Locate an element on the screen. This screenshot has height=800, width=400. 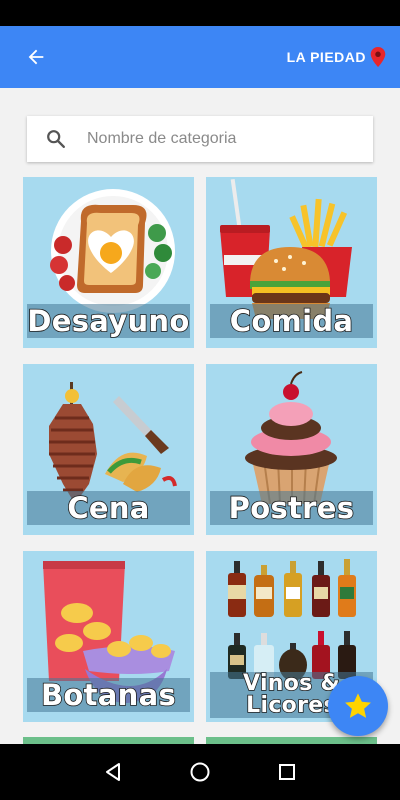
triangle-back-icon is located at coordinates (113, 772).